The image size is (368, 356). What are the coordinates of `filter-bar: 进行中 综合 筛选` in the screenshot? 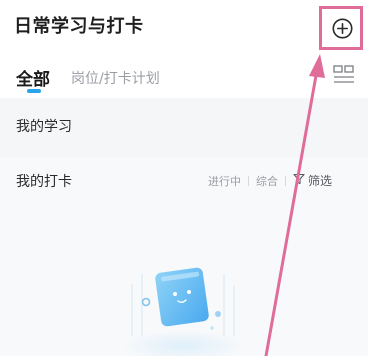 It's located at (270, 180).